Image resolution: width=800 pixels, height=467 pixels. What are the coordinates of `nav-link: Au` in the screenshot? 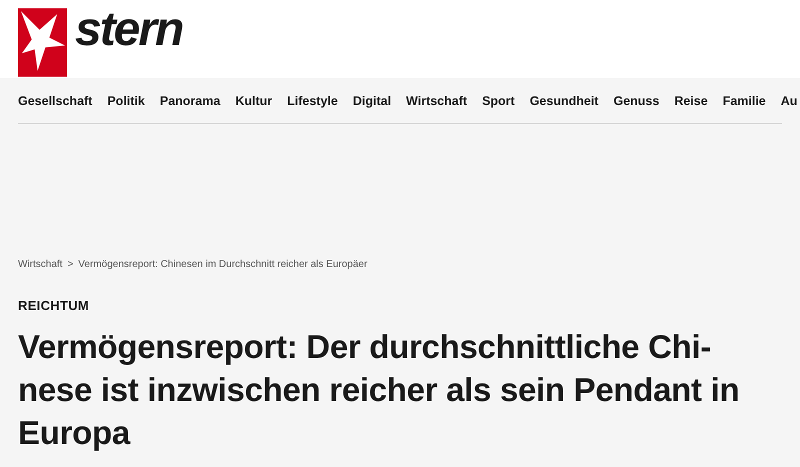 It's located at (789, 101).